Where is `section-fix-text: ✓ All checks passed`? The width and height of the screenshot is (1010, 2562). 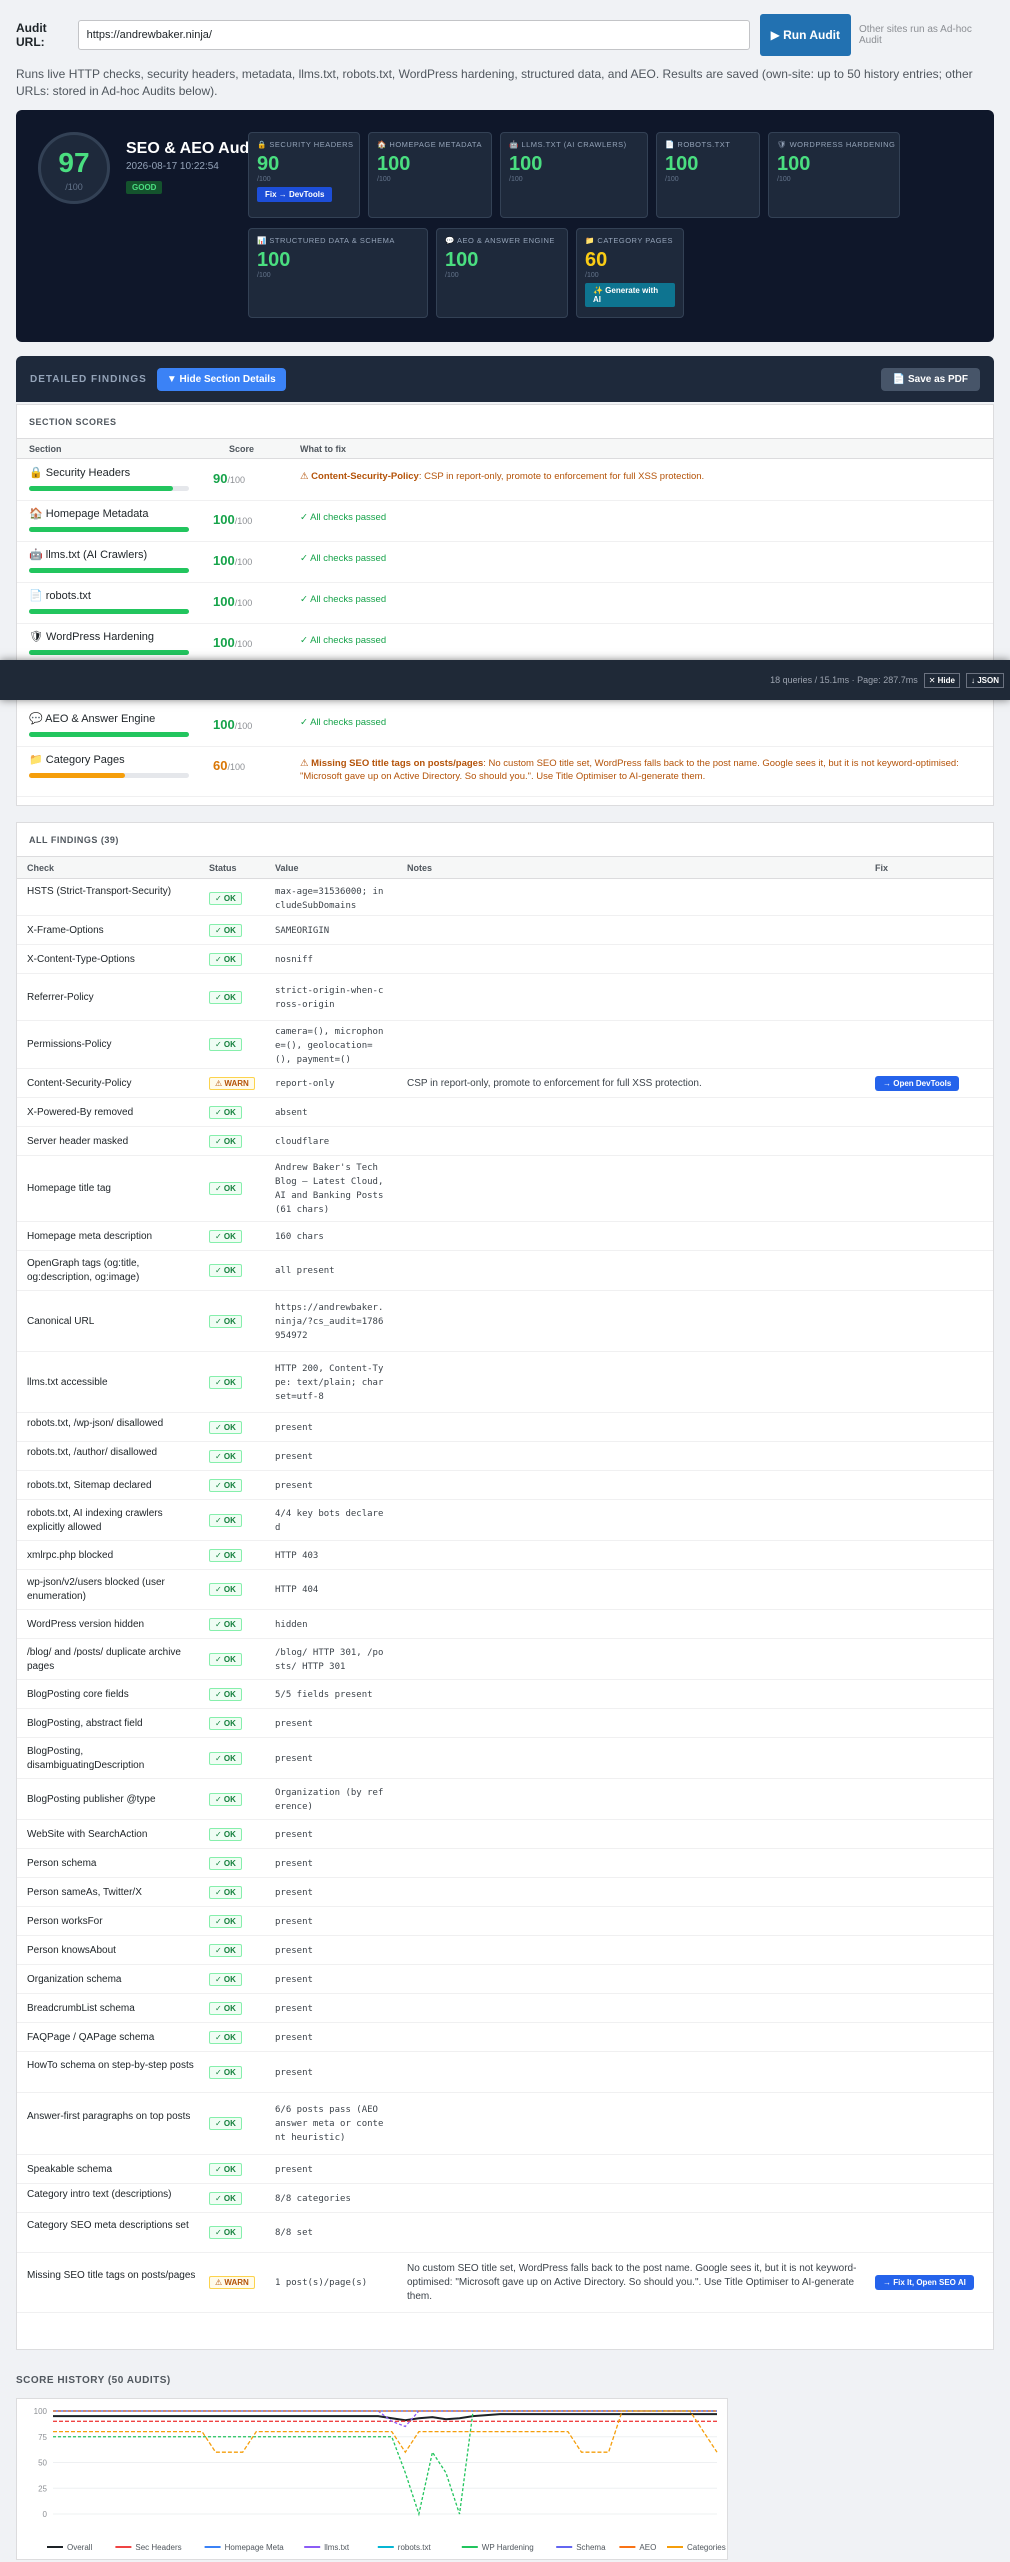
section-fix-text: ✓ All checks passed is located at coordinates (640, 599).